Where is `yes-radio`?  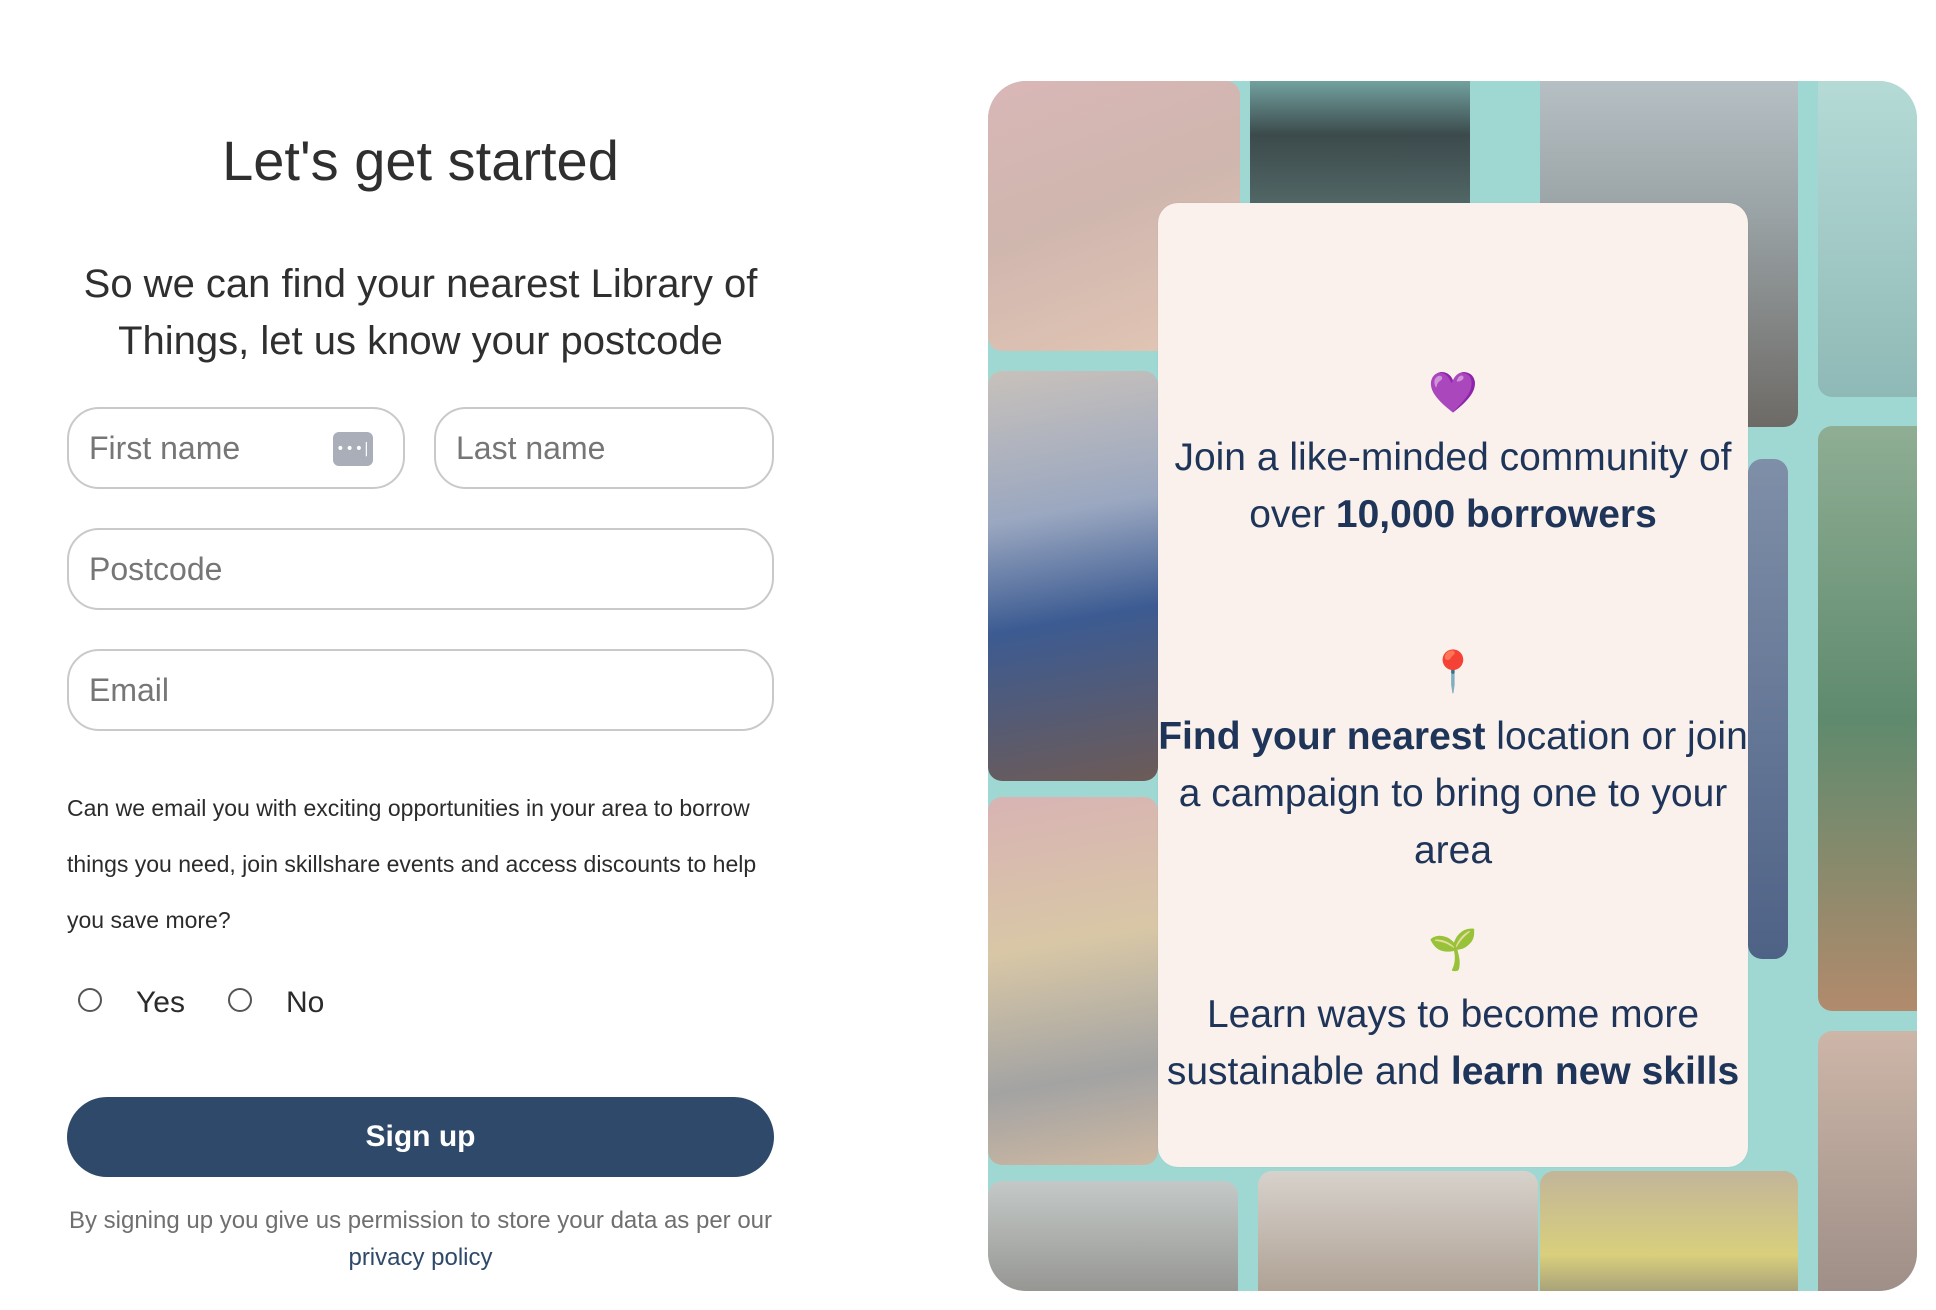
yes-radio is located at coordinates (90, 1000).